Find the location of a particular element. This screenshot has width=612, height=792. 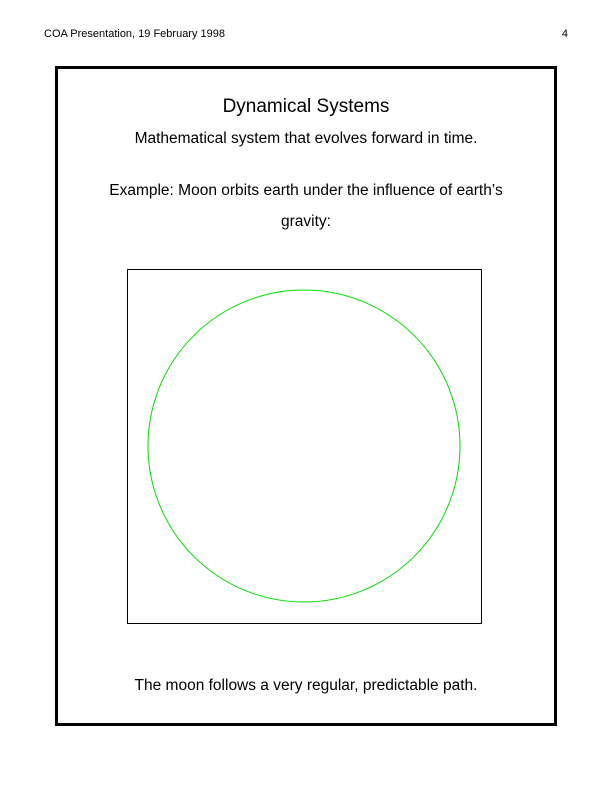

slide-title: Dynamical Systems is located at coordinates (306, 106).